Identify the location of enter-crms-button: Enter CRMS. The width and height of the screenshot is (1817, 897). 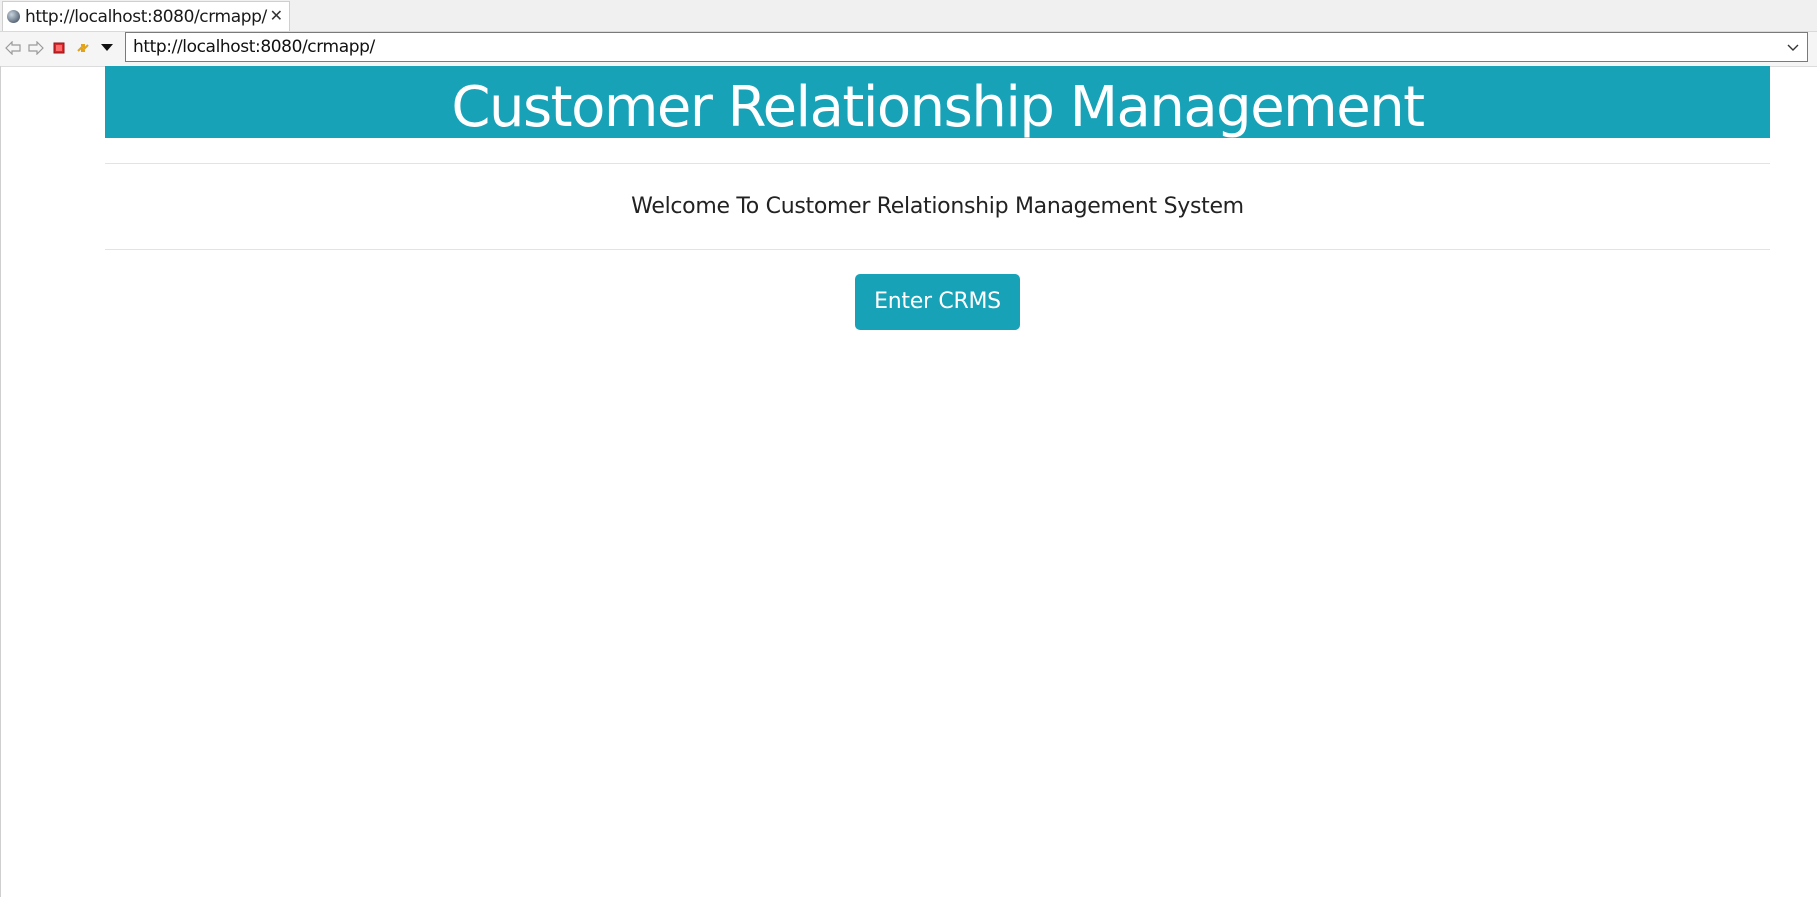
(937, 302).